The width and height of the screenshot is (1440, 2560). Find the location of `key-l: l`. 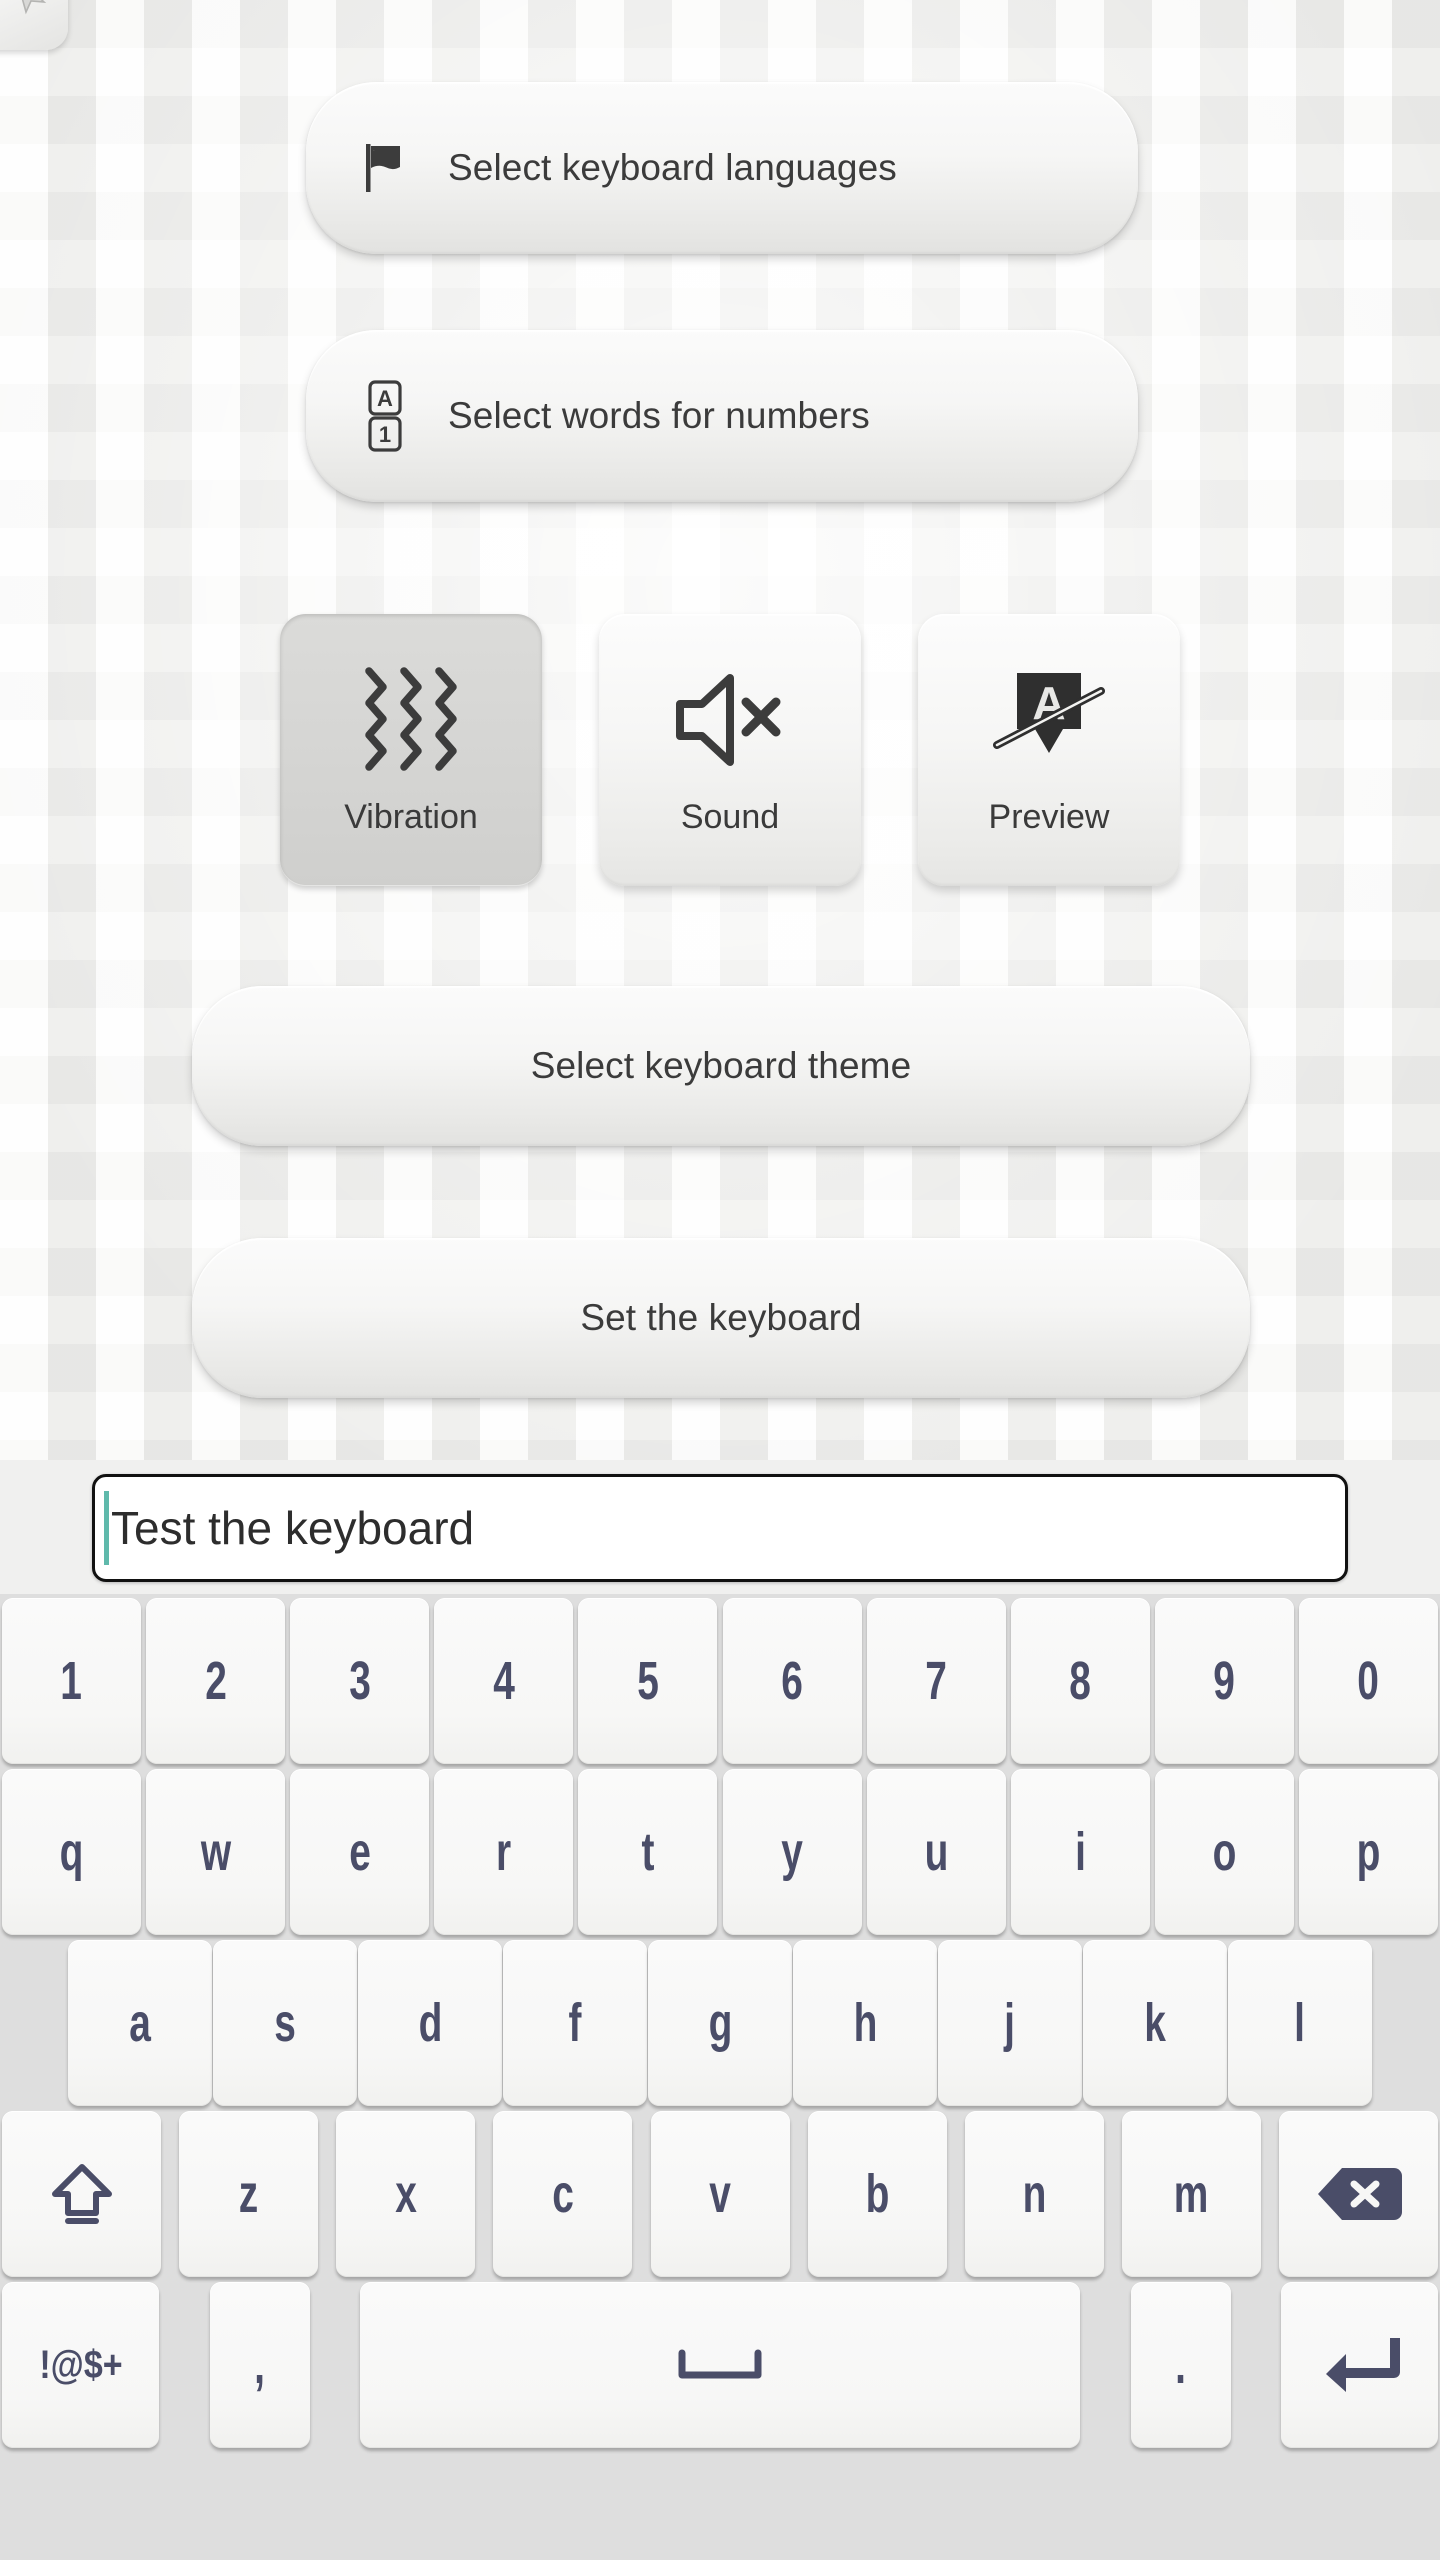

key-l: l is located at coordinates (1300, 2023).